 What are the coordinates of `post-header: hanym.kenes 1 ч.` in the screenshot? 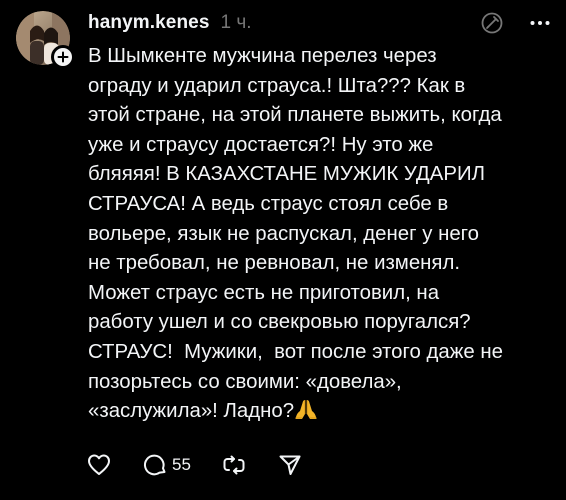 It's located at (170, 23).